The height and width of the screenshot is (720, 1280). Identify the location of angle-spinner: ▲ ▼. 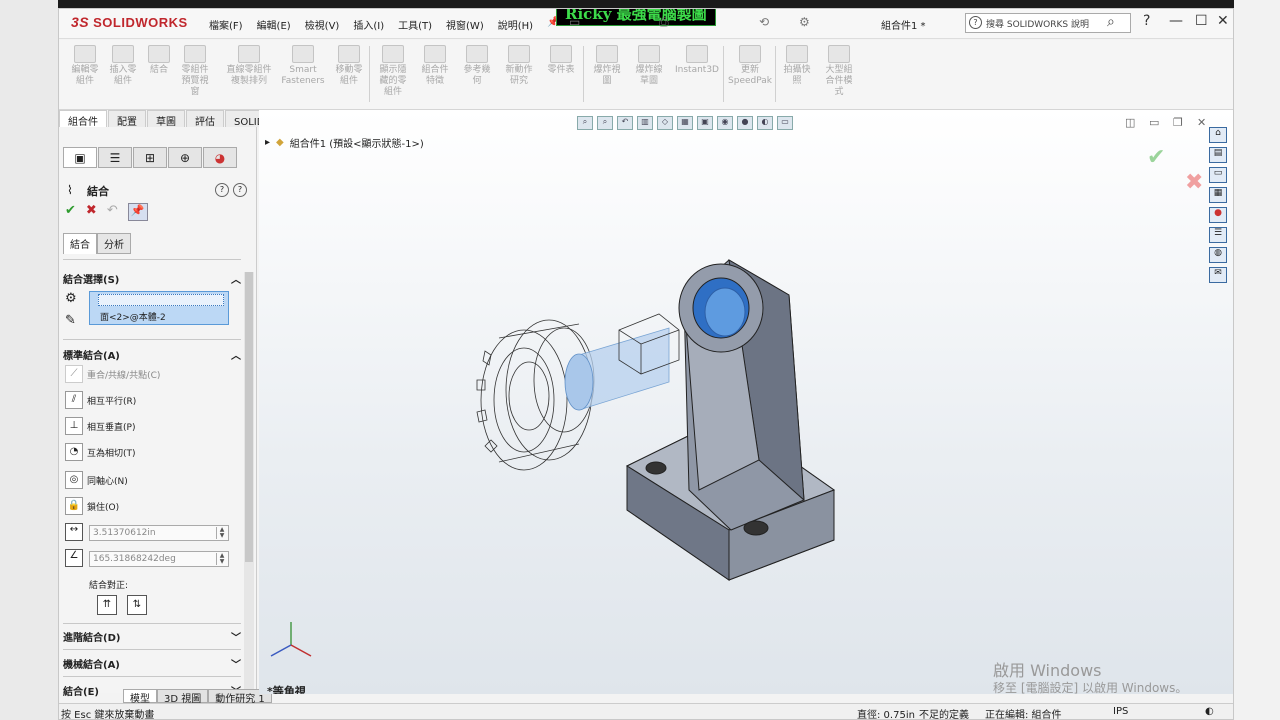
(221, 559).